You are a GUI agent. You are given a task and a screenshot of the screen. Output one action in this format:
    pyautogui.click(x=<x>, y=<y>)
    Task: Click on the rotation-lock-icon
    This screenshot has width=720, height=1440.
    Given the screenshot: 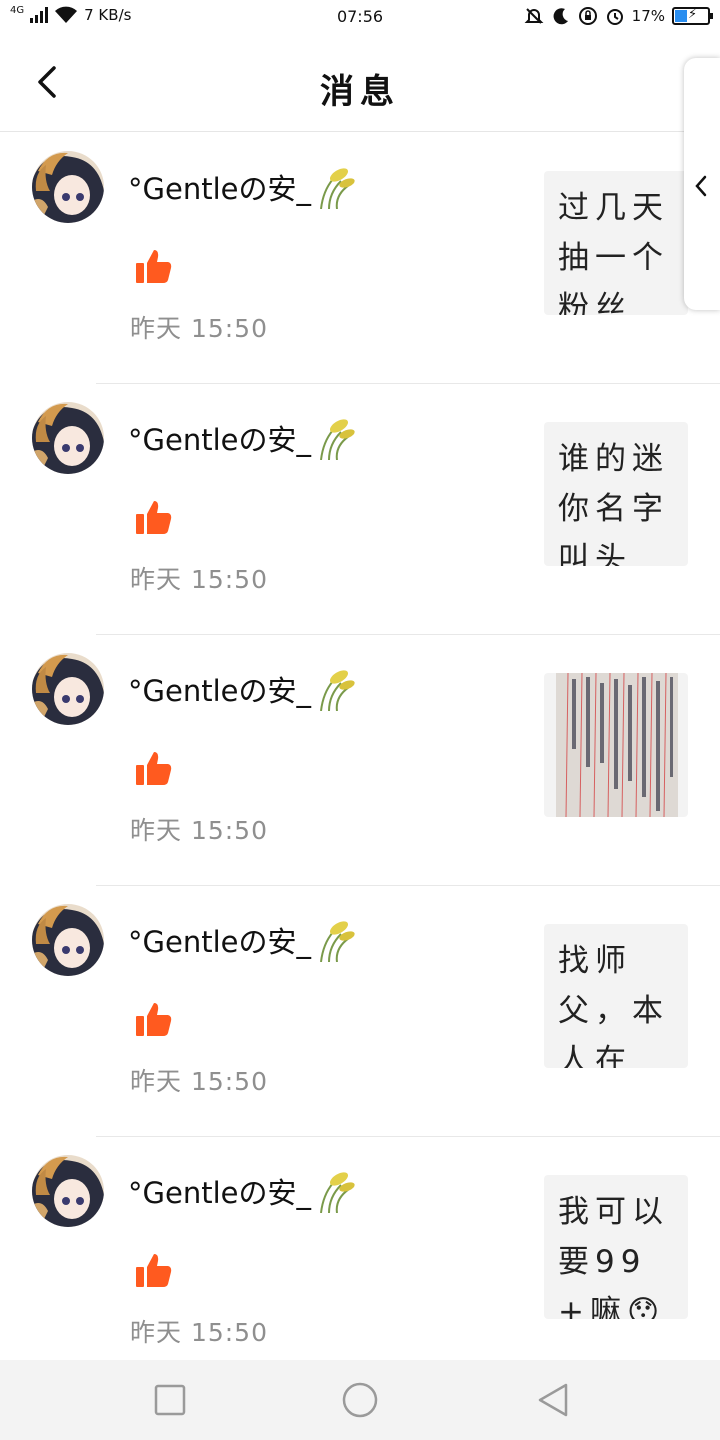 What is the action you would take?
    pyautogui.click(x=587, y=16)
    